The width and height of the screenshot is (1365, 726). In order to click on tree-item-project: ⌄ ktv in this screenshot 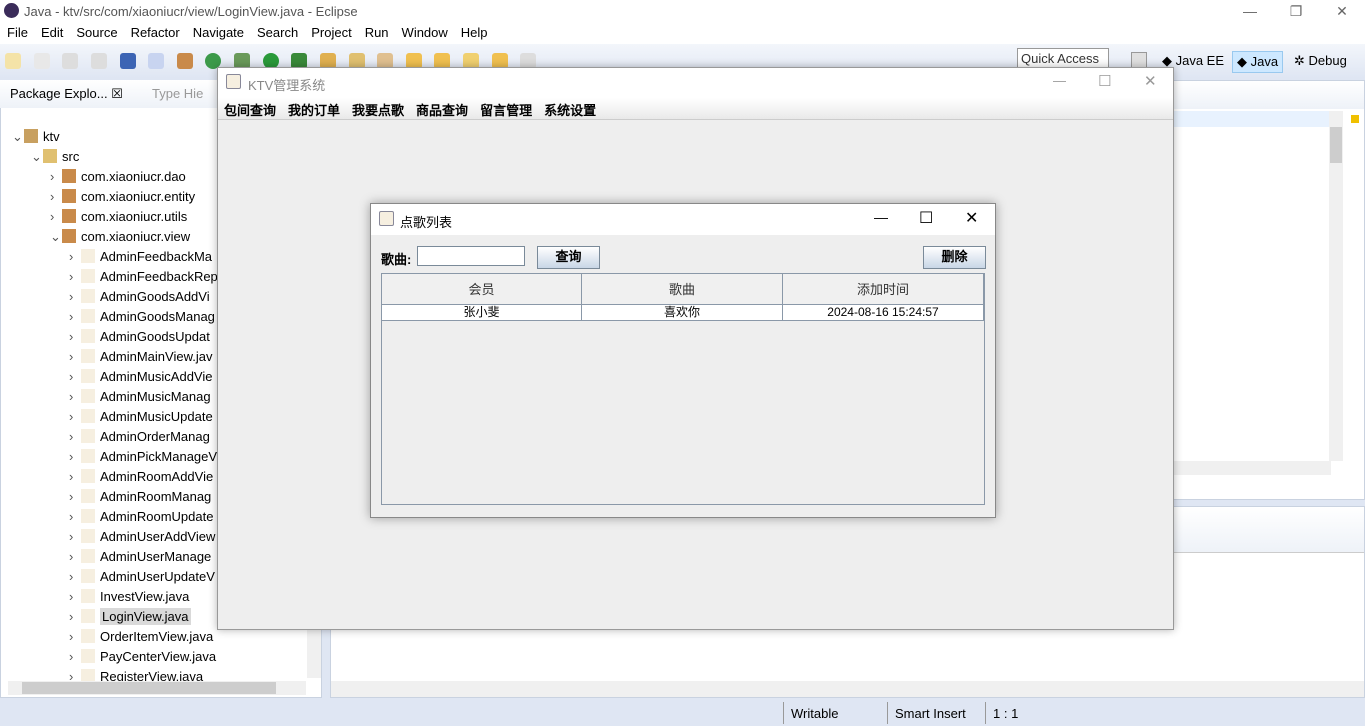, I will do `click(36, 139)`.